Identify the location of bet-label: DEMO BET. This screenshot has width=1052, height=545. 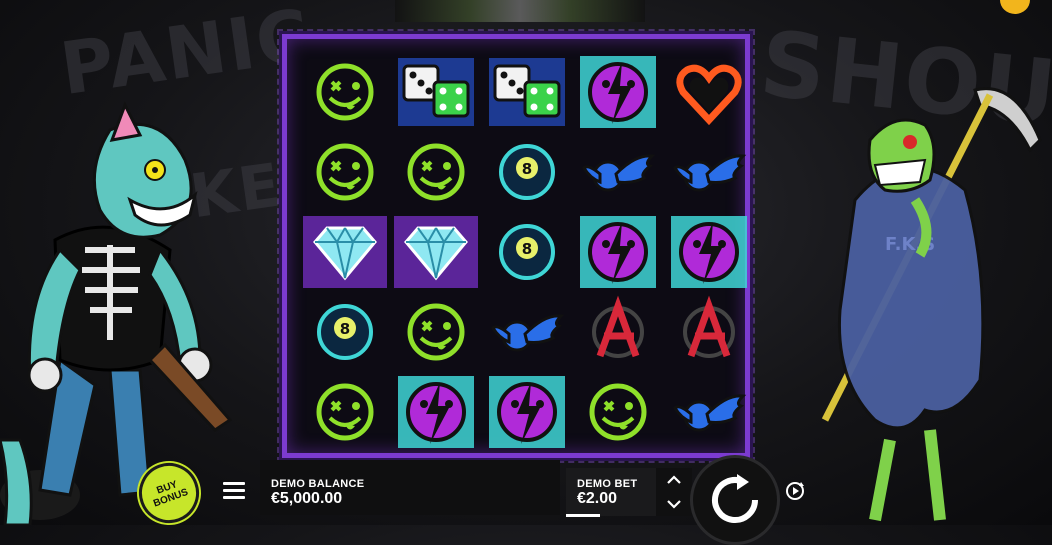
(607, 484).